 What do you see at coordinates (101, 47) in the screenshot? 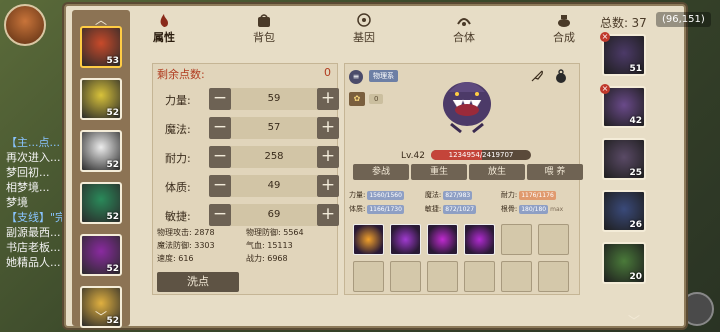
I see `team-hero-card: 53` at bounding box center [101, 47].